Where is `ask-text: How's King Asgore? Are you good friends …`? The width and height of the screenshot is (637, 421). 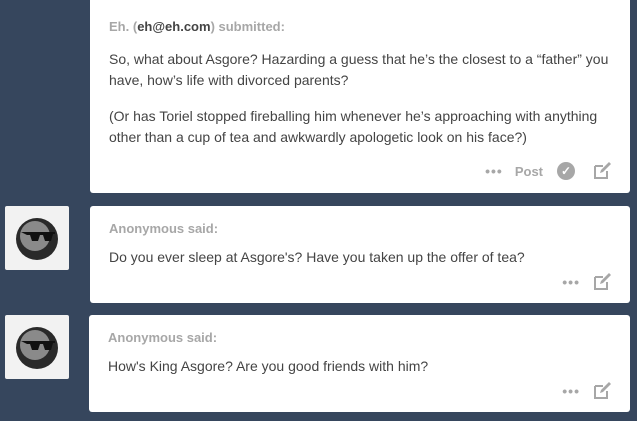
ask-text: How's King Asgore? Are you good friends … is located at coordinates (268, 366).